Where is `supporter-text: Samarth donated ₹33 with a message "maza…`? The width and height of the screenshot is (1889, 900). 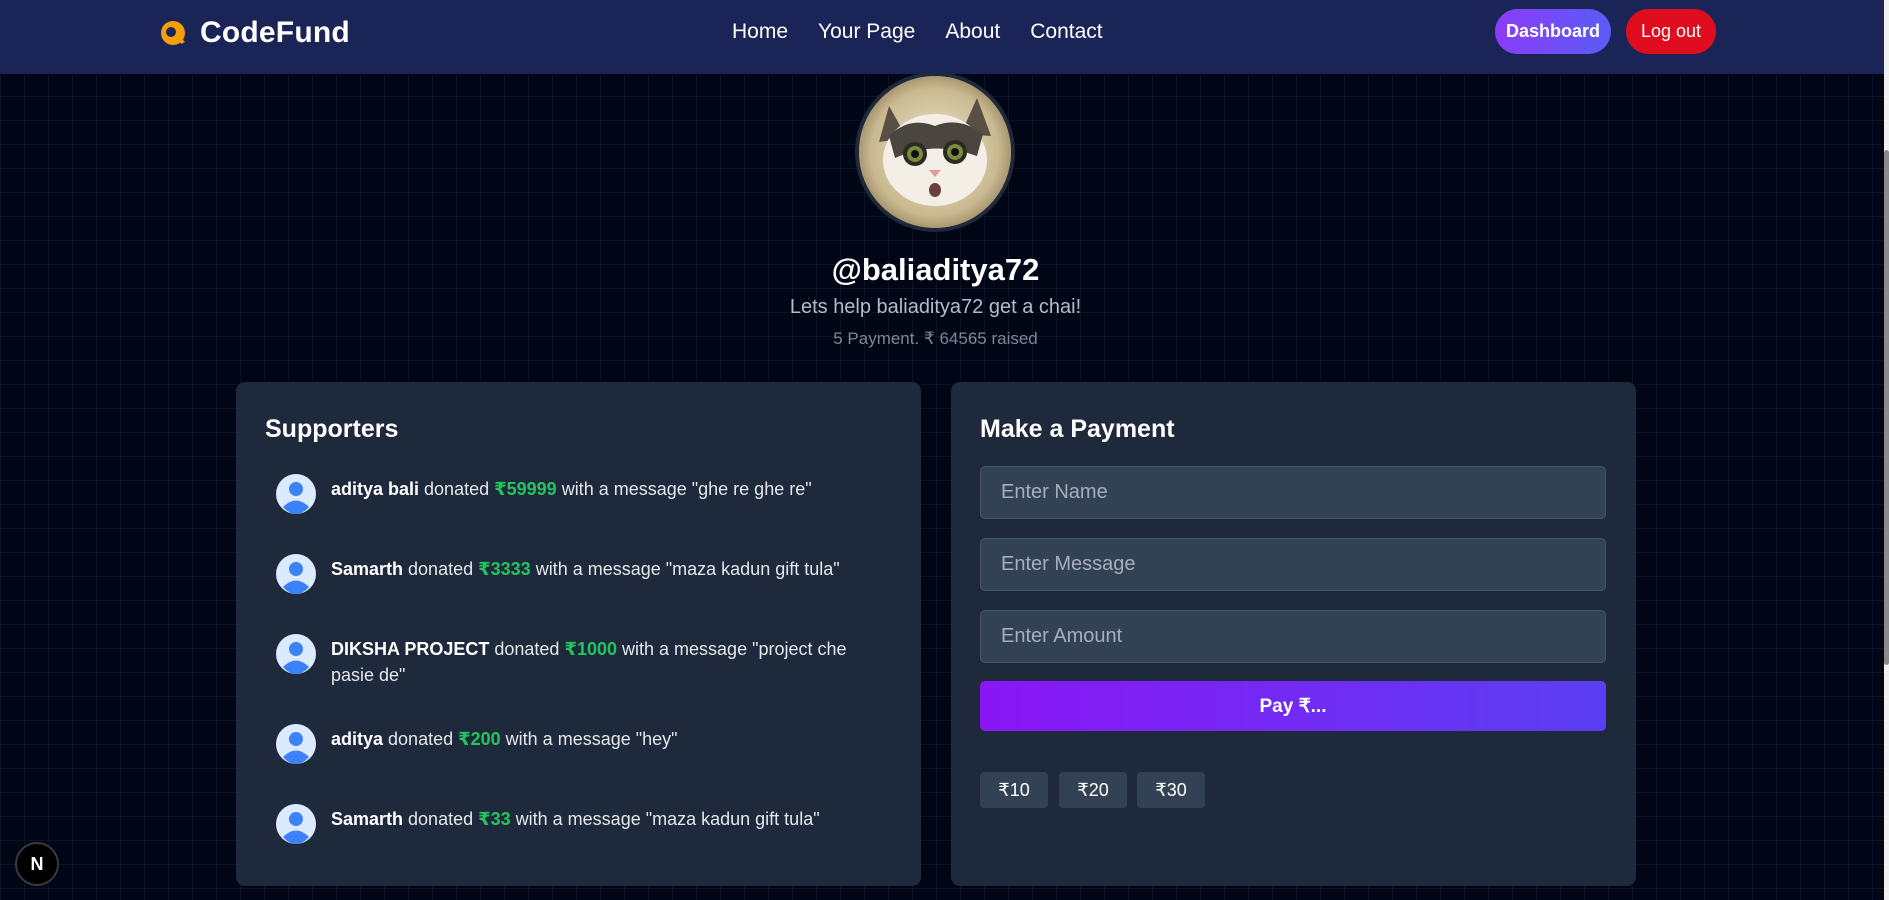 supporter-text: Samarth donated ₹33 with a message "maza… is located at coordinates (611, 819).